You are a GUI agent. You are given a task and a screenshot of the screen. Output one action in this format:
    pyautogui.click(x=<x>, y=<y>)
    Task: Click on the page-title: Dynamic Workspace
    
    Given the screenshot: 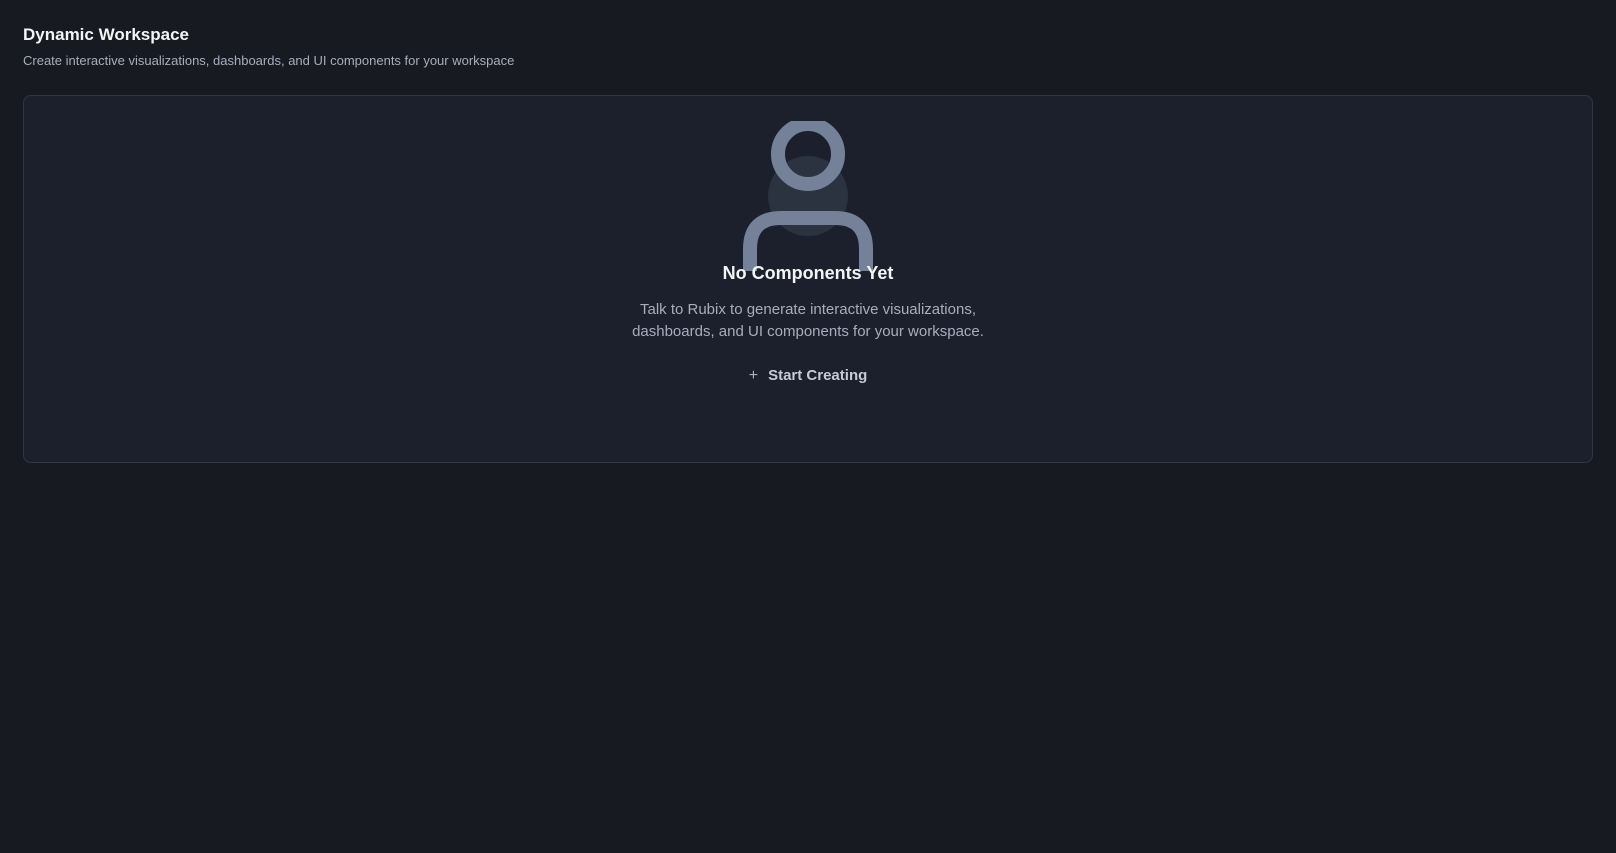 What is the action you would take?
    pyautogui.click(x=106, y=34)
    